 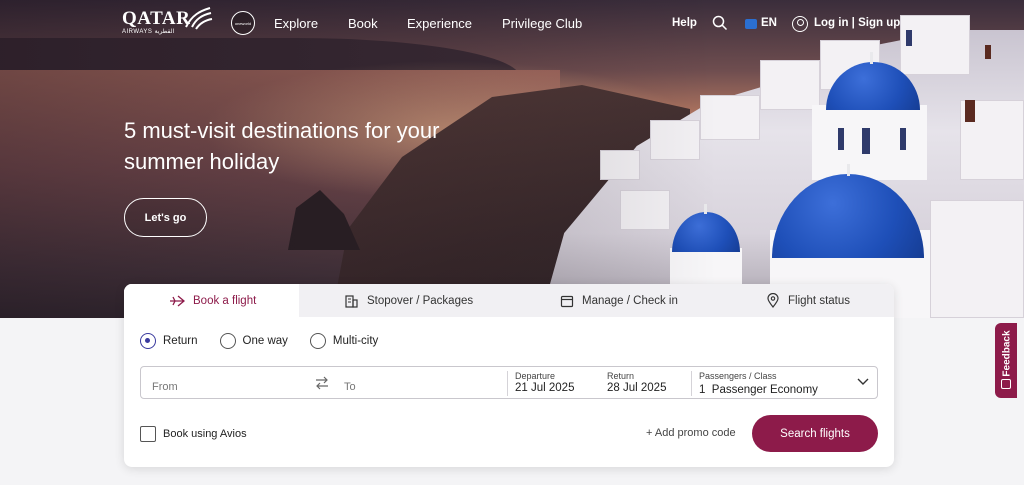 I want to click on departure-label: Departure, so click(x=535, y=376).